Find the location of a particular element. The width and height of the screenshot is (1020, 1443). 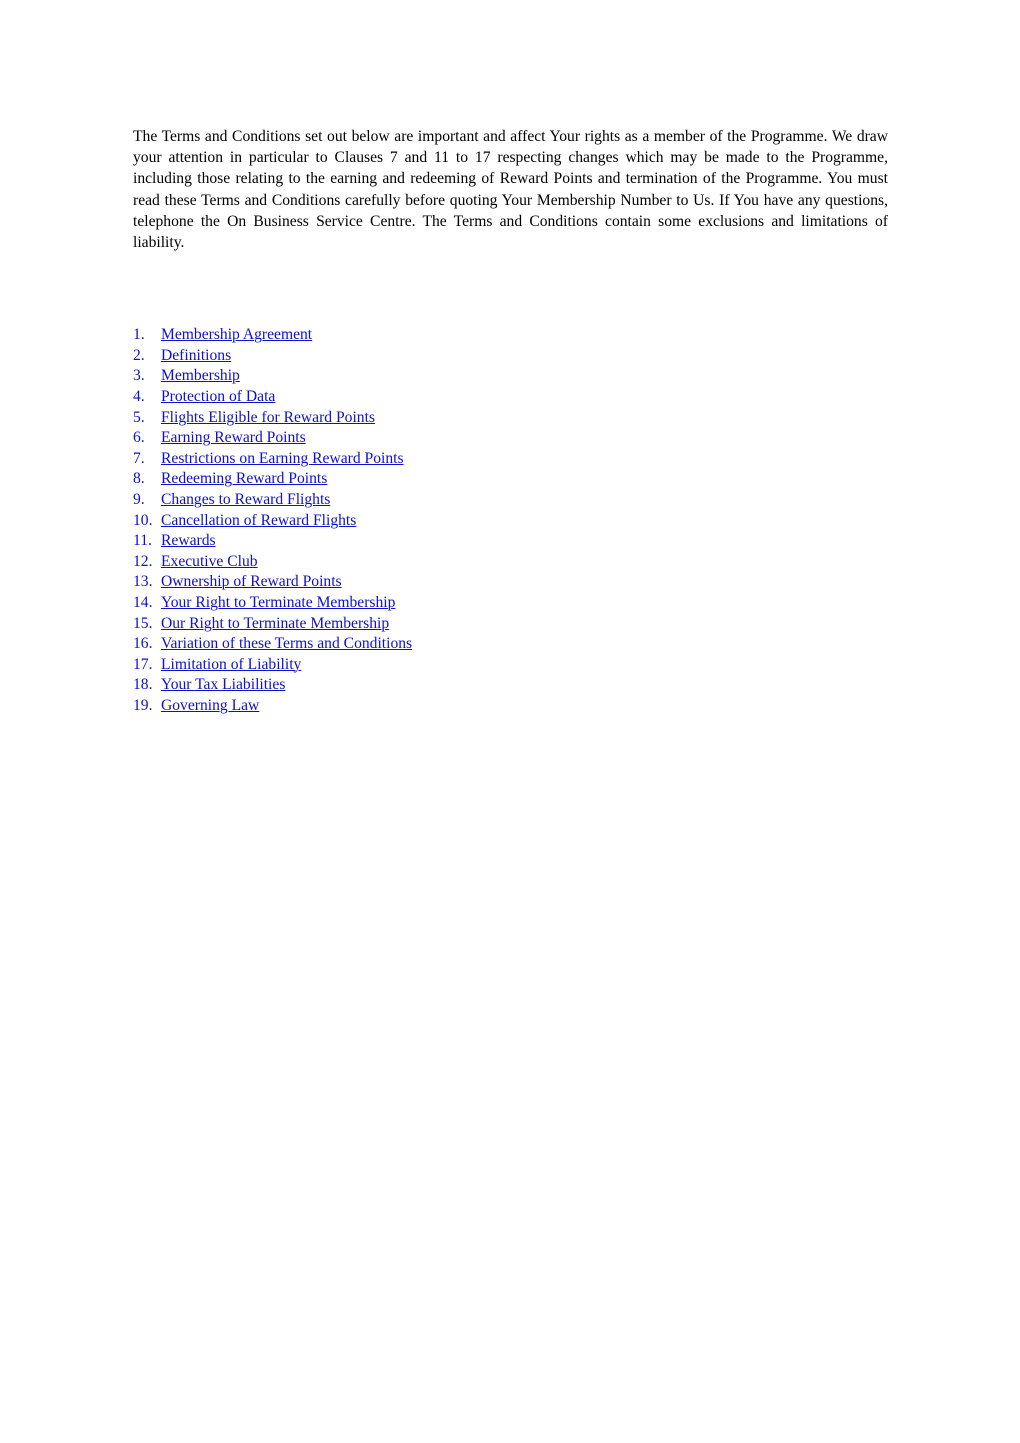

toc-list-item: 14. Your Right to Terminate Membership is located at coordinates (510, 603).